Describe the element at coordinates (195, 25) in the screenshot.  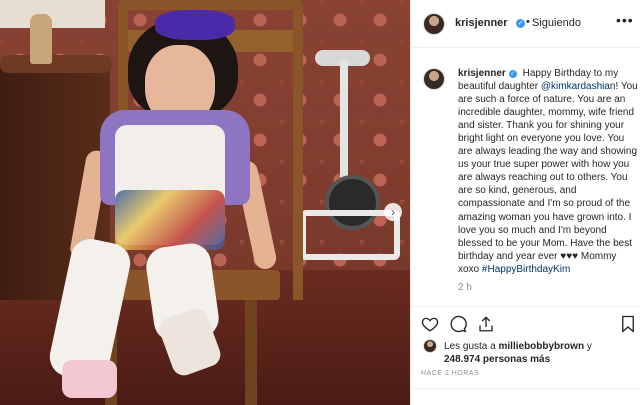
I see `hair-bow` at that location.